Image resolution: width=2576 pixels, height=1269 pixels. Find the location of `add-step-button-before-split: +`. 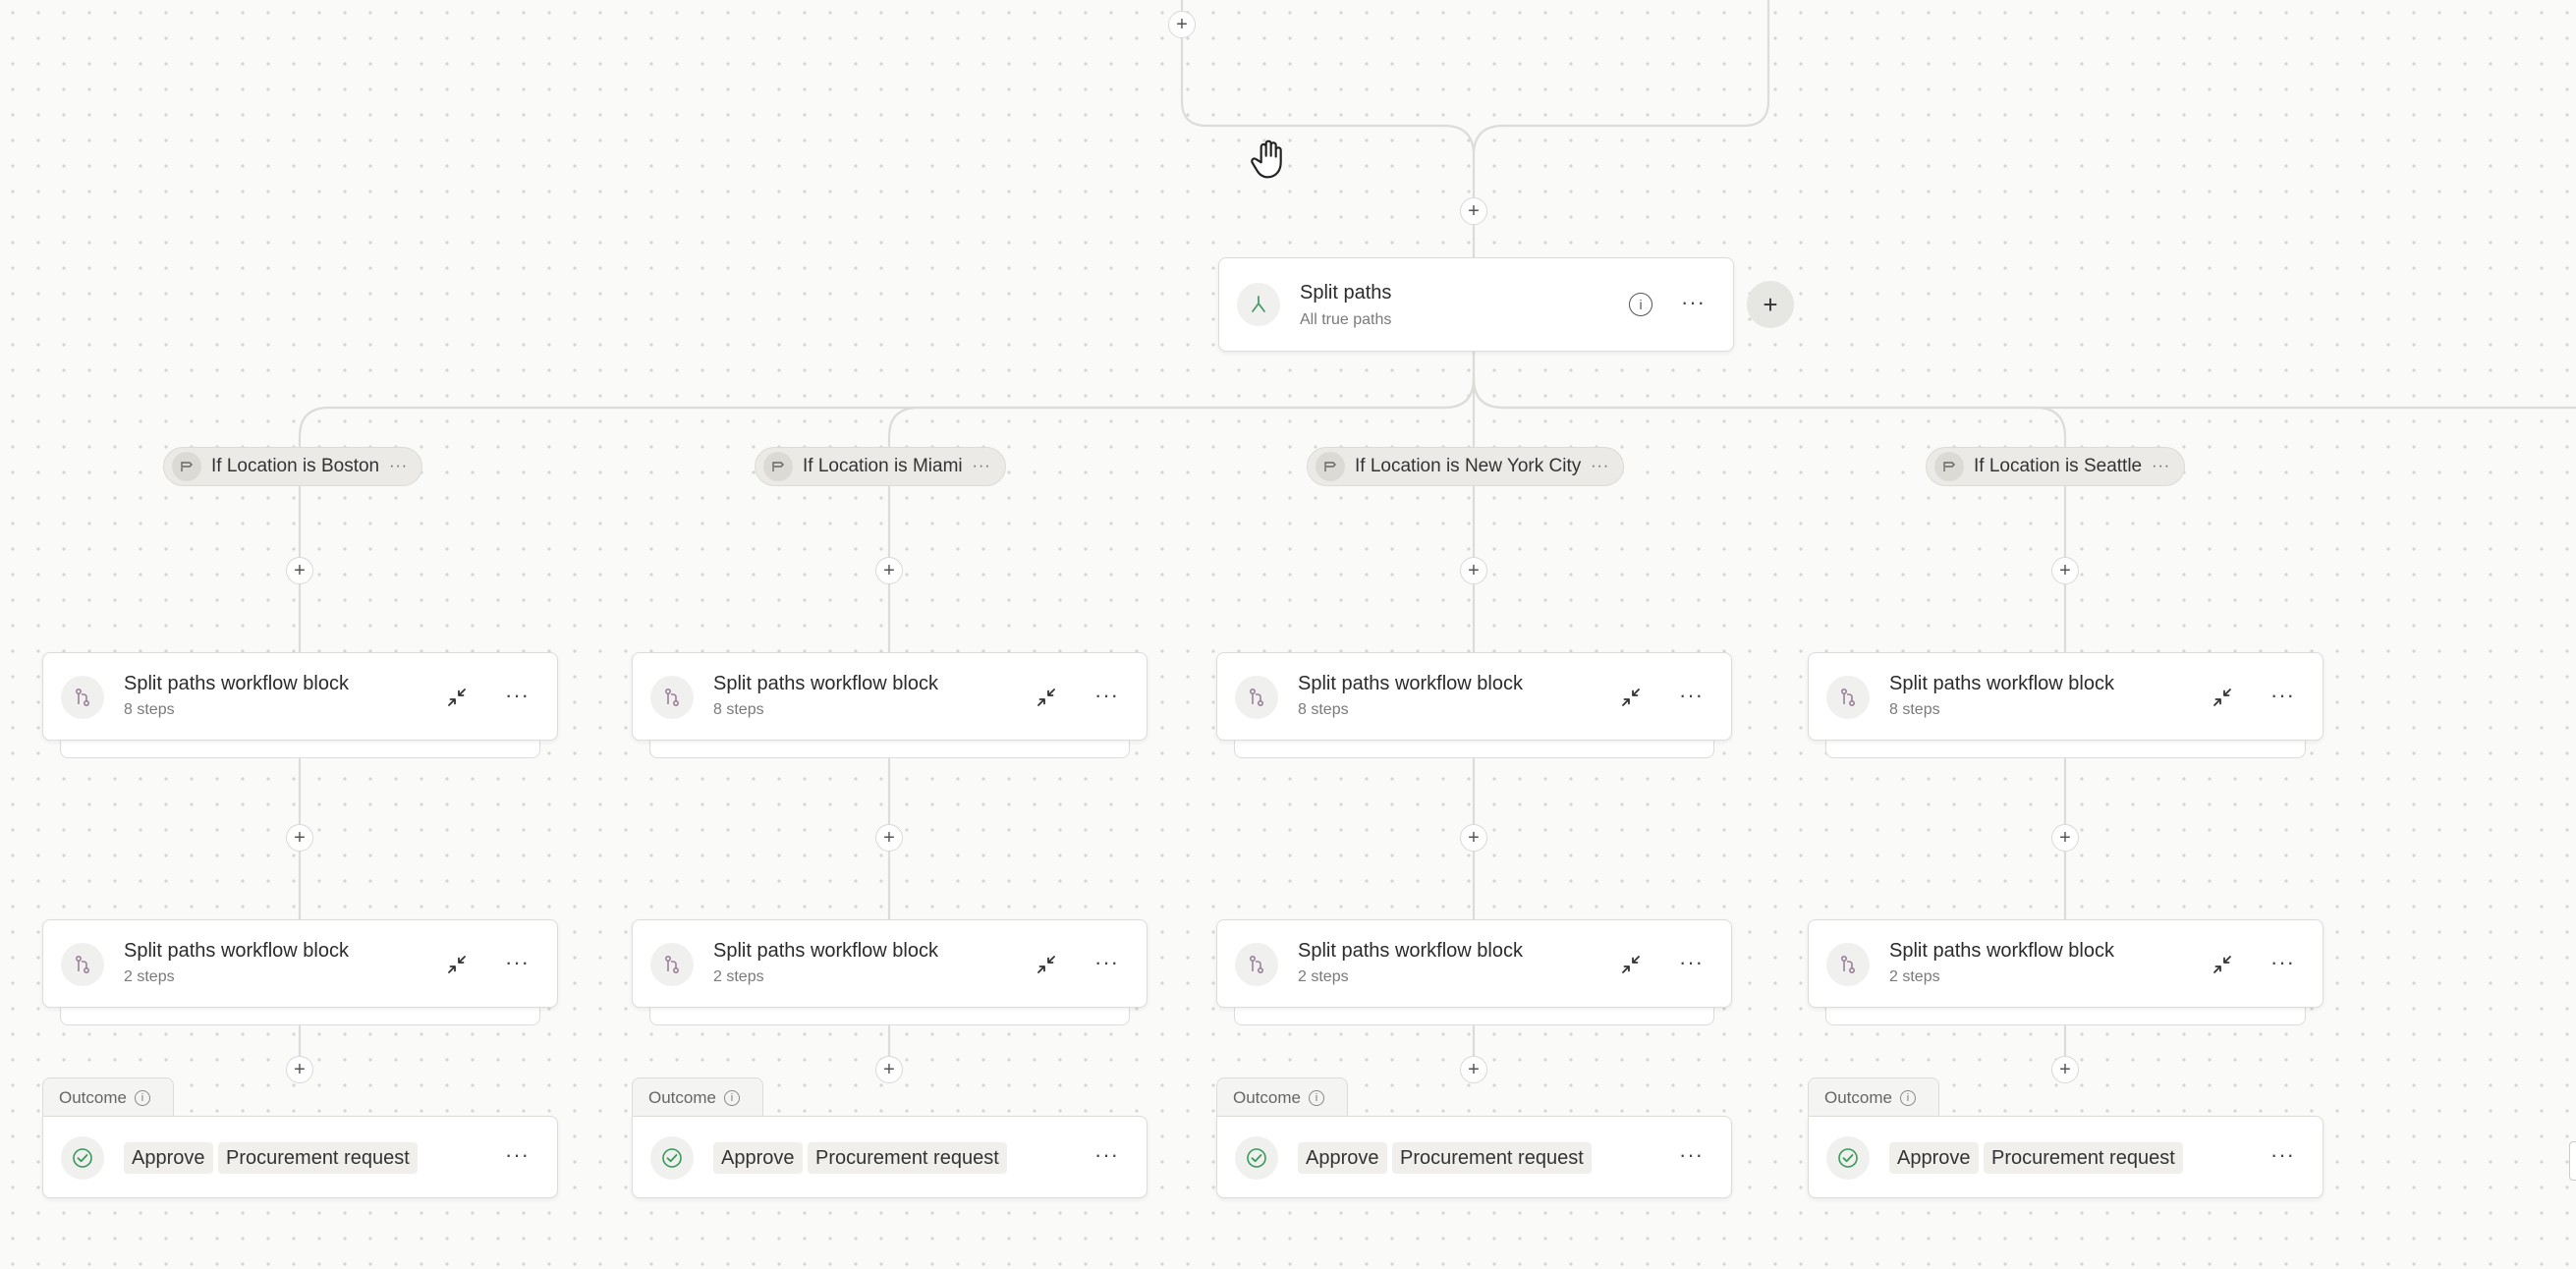

add-step-button-before-split: + is located at coordinates (1473, 211).